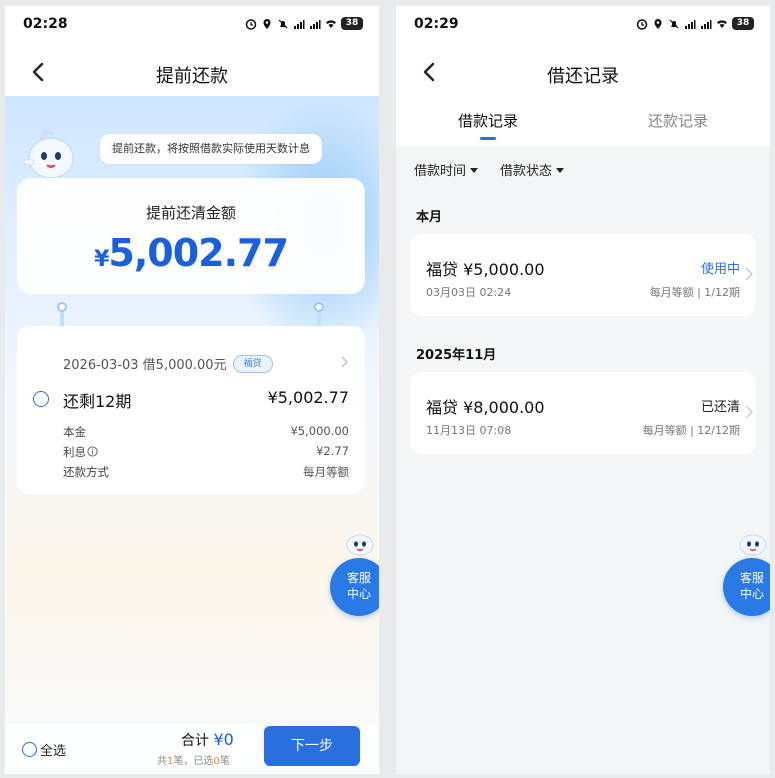  I want to click on nav-bar: 借还记录, so click(583, 72).